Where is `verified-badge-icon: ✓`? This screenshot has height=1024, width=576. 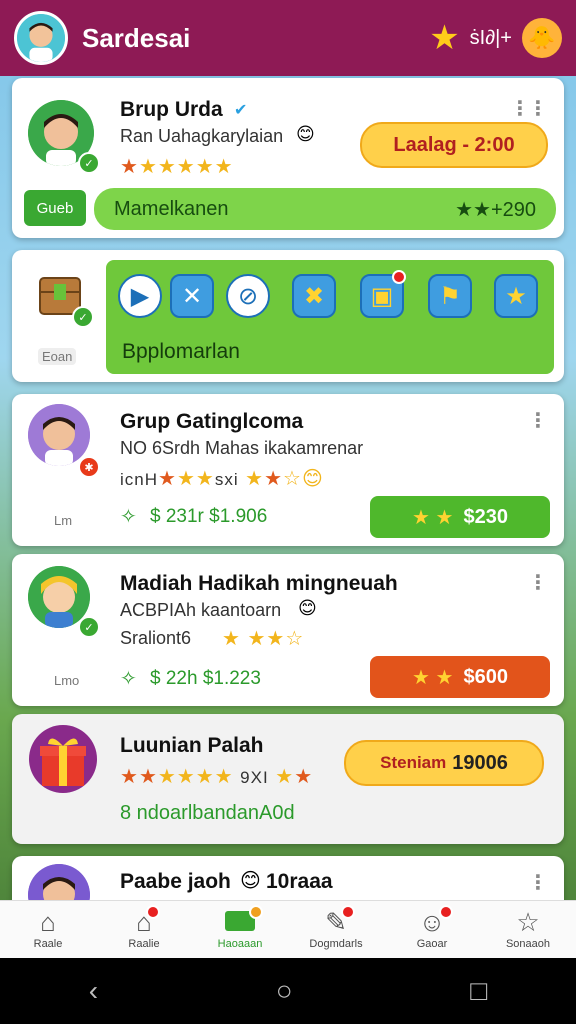
verified-badge-icon: ✓ is located at coordinates (89, 163).